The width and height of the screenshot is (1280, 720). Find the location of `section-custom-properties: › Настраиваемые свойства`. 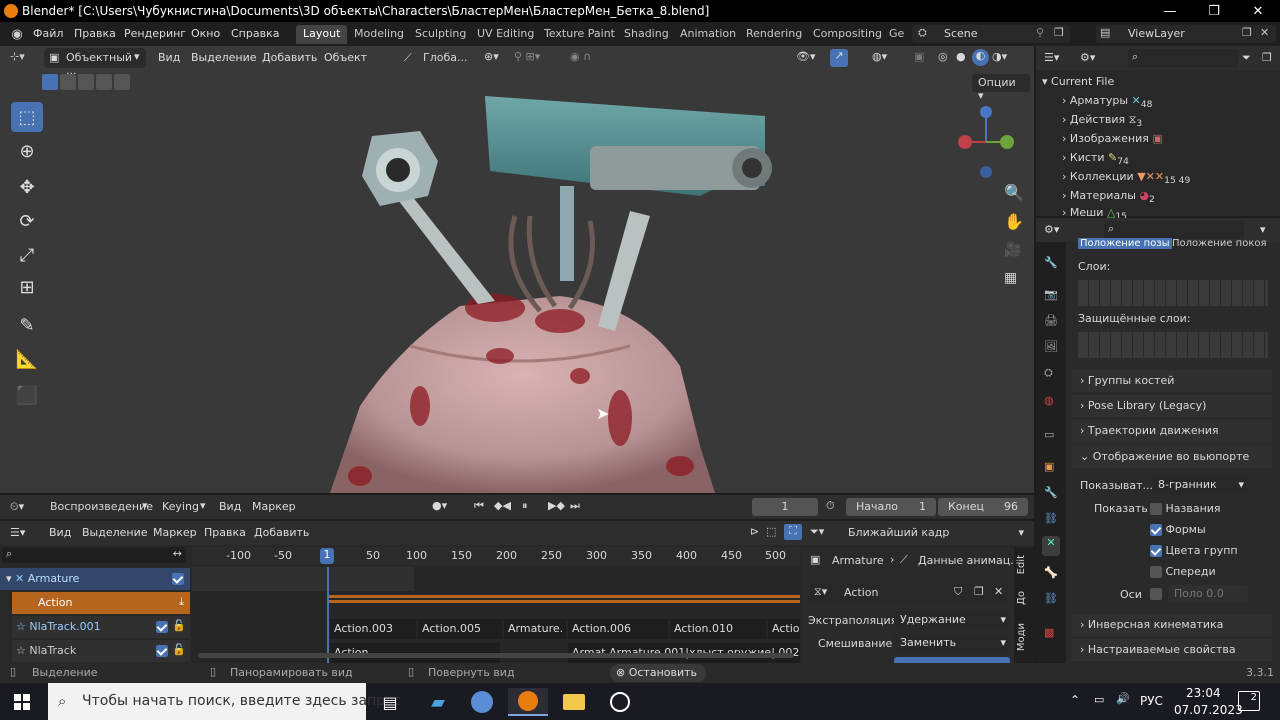

section-custom-properties: › Настраиваемые свойства is located at coordinates (1172, 650).